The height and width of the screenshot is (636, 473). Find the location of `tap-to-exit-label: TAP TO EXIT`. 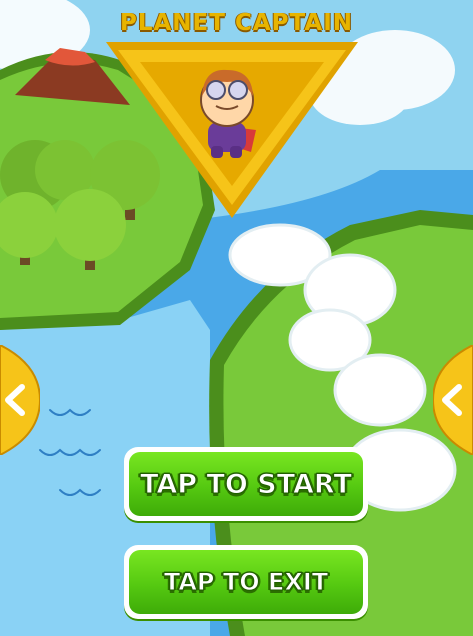

tap-to-exit-label: TAP TO EXIT is located at coordinates (246, 582).